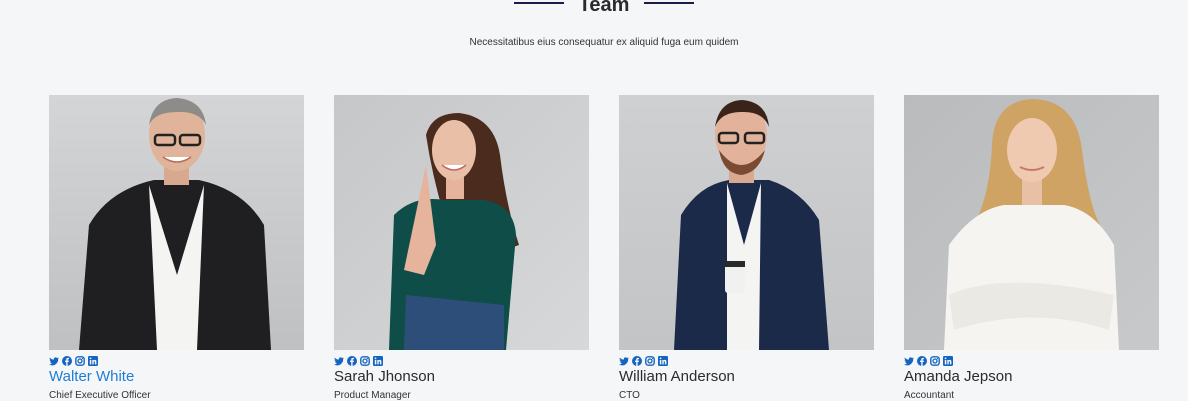 The height and width of the screenshot is (401, 1188). Describe the element at coordinates (1031, 376) in the screenshot. I see `member-name: Amanda Jepson` at that location.